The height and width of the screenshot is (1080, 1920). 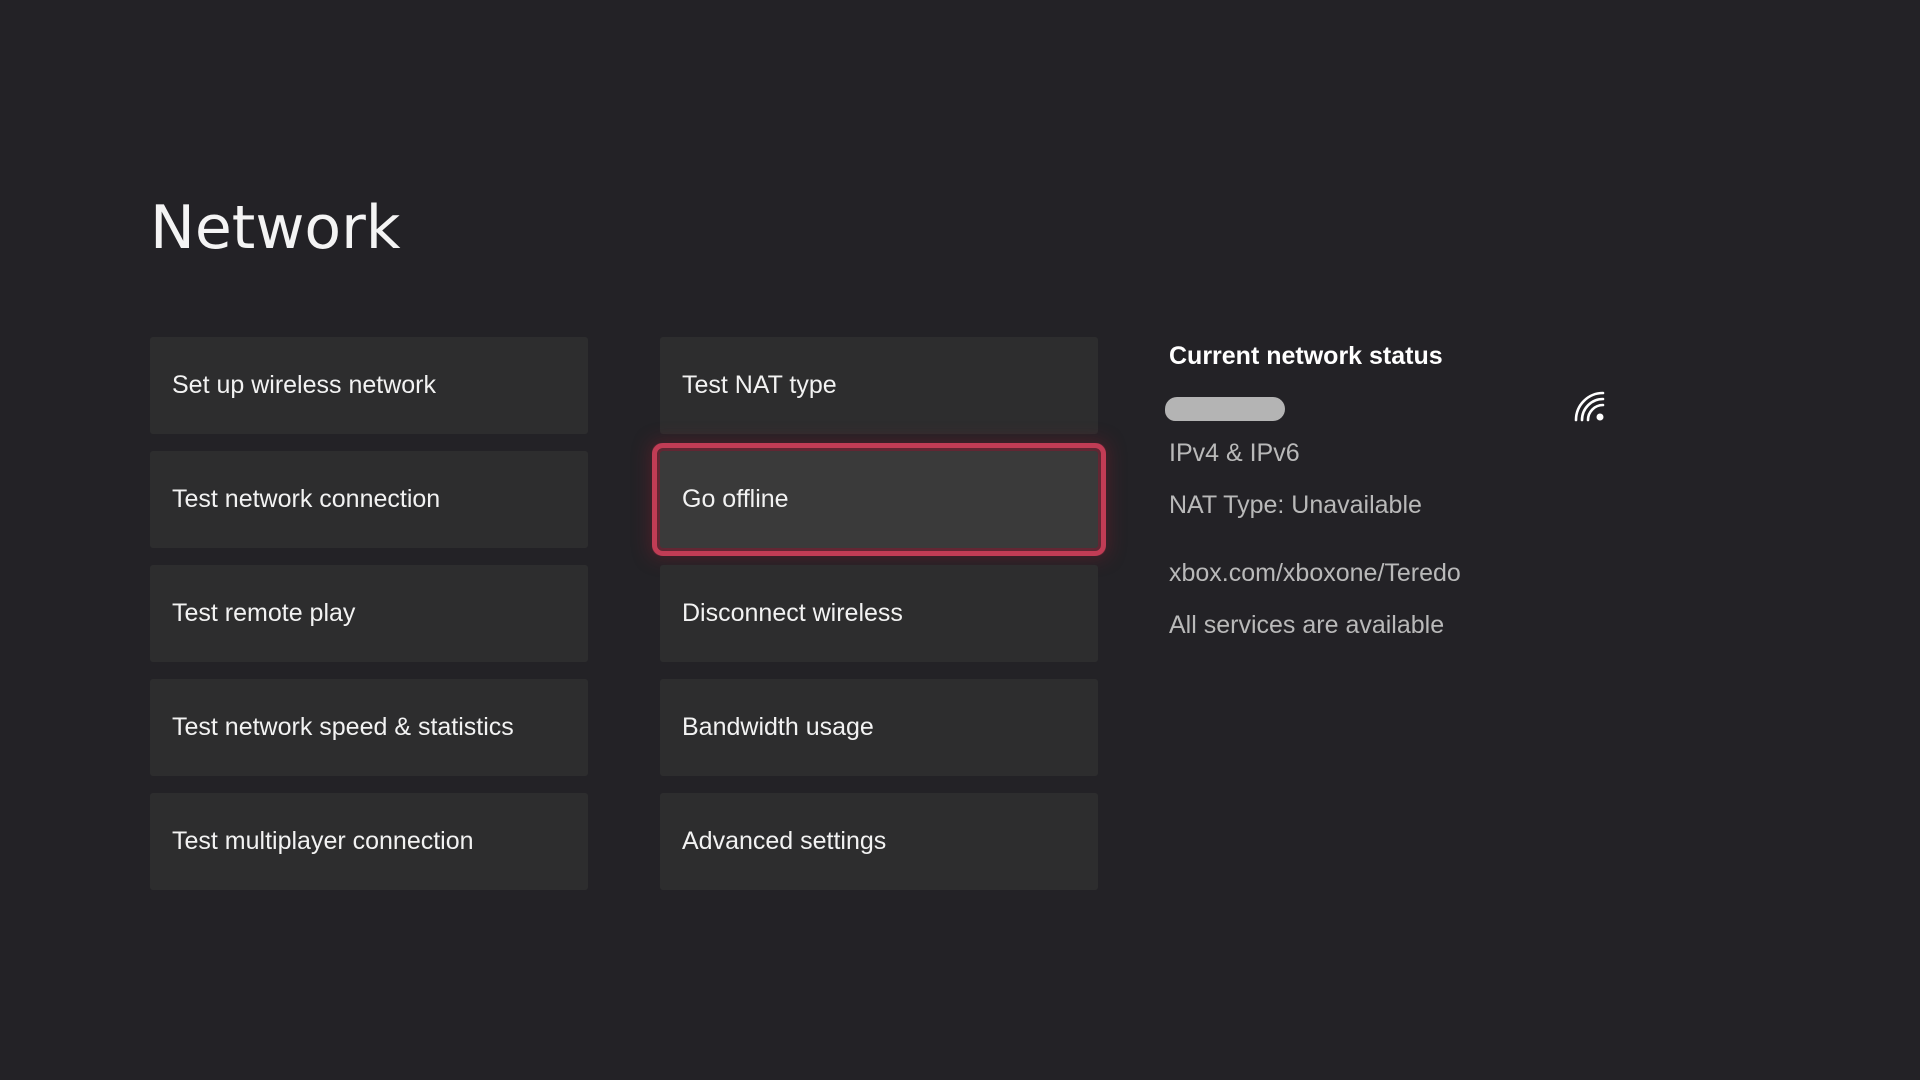 I want to click on tile-label: Test remote play, so click(x=264, y=613).